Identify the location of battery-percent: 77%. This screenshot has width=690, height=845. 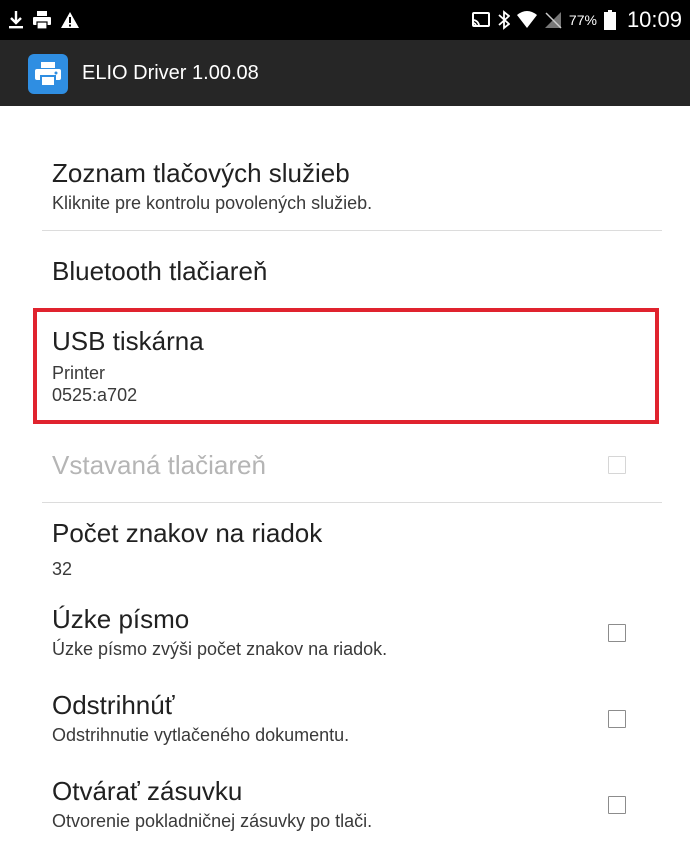
(582, 20).